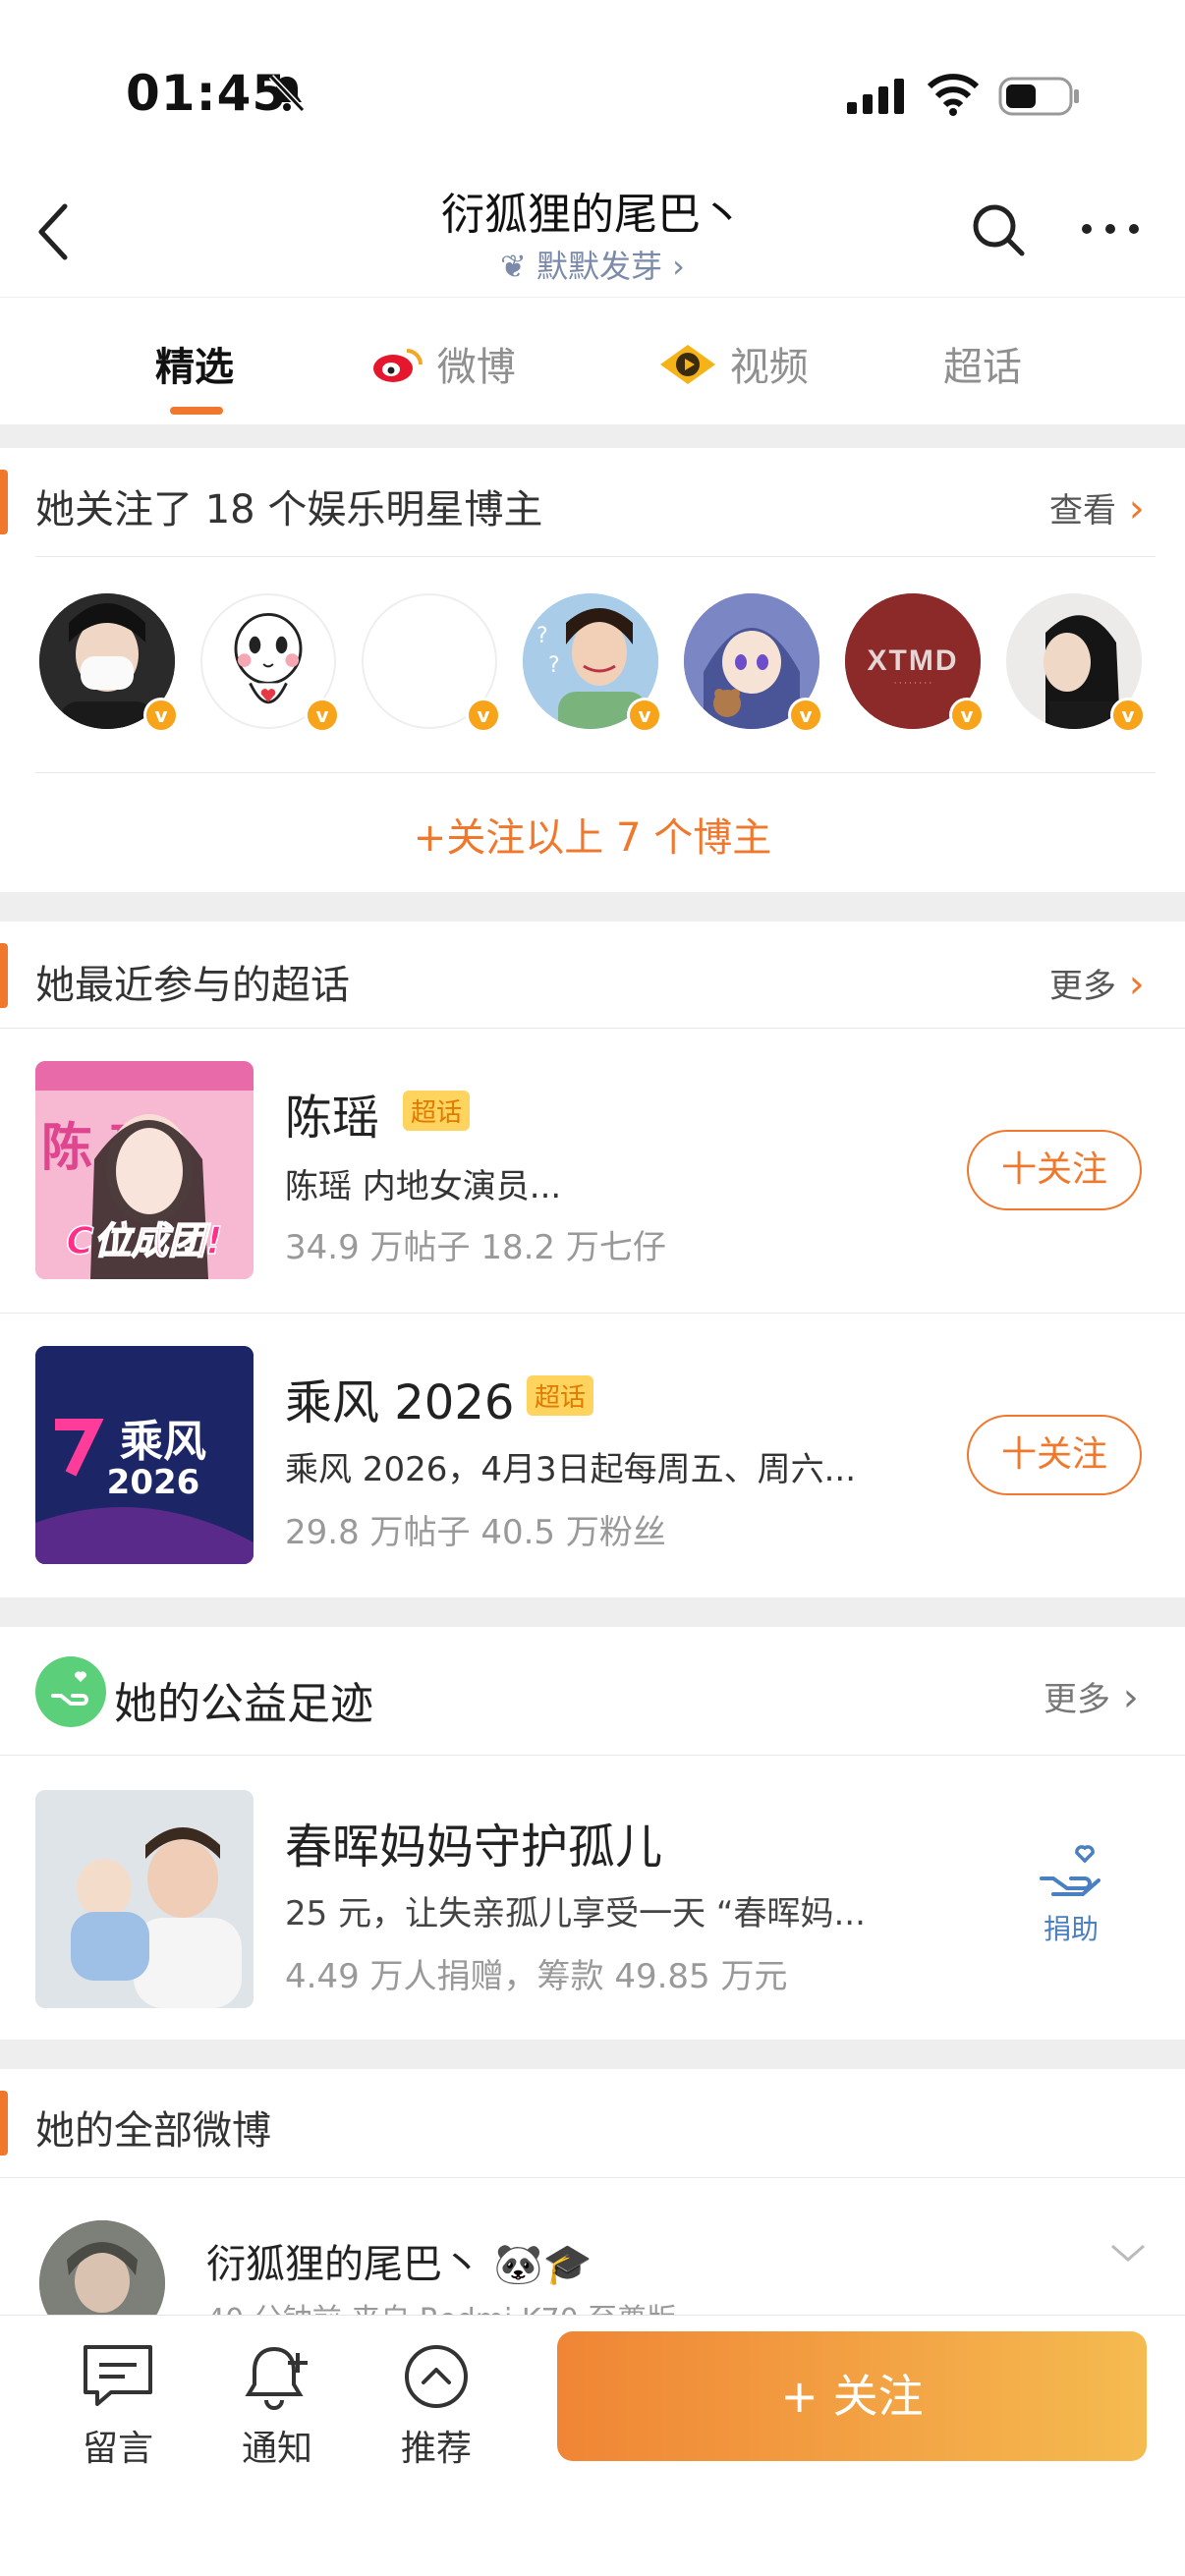  Describe the element at coordinates (1128, 2254) in the screenshot. I see `chevron-down-icon` at that location.